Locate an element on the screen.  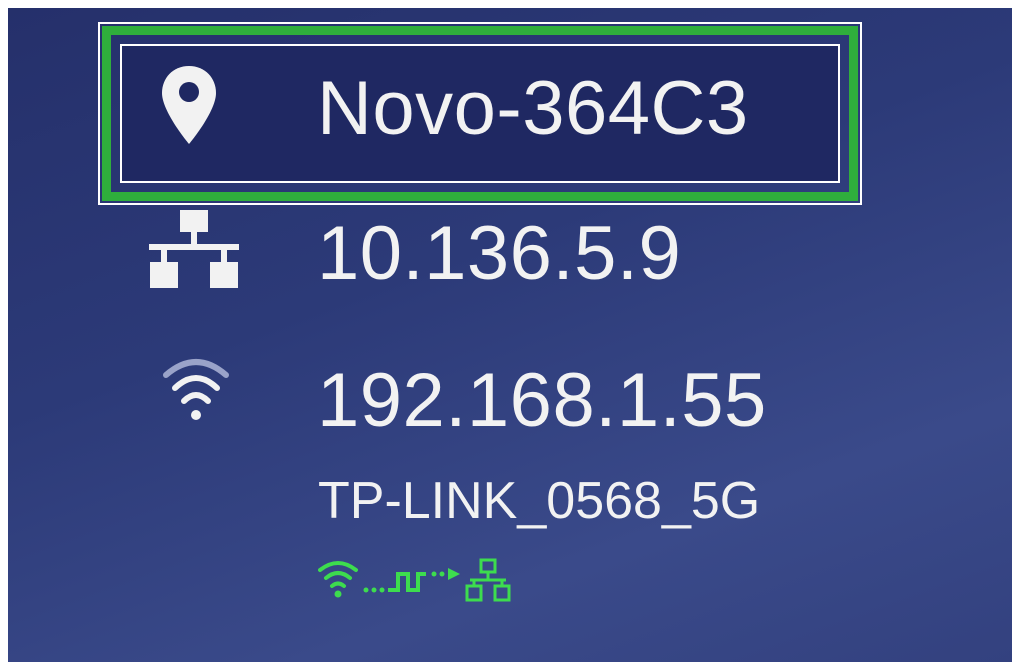
wifi-ip-address: 192.168.1.55 is located at coordinates (542, 400).